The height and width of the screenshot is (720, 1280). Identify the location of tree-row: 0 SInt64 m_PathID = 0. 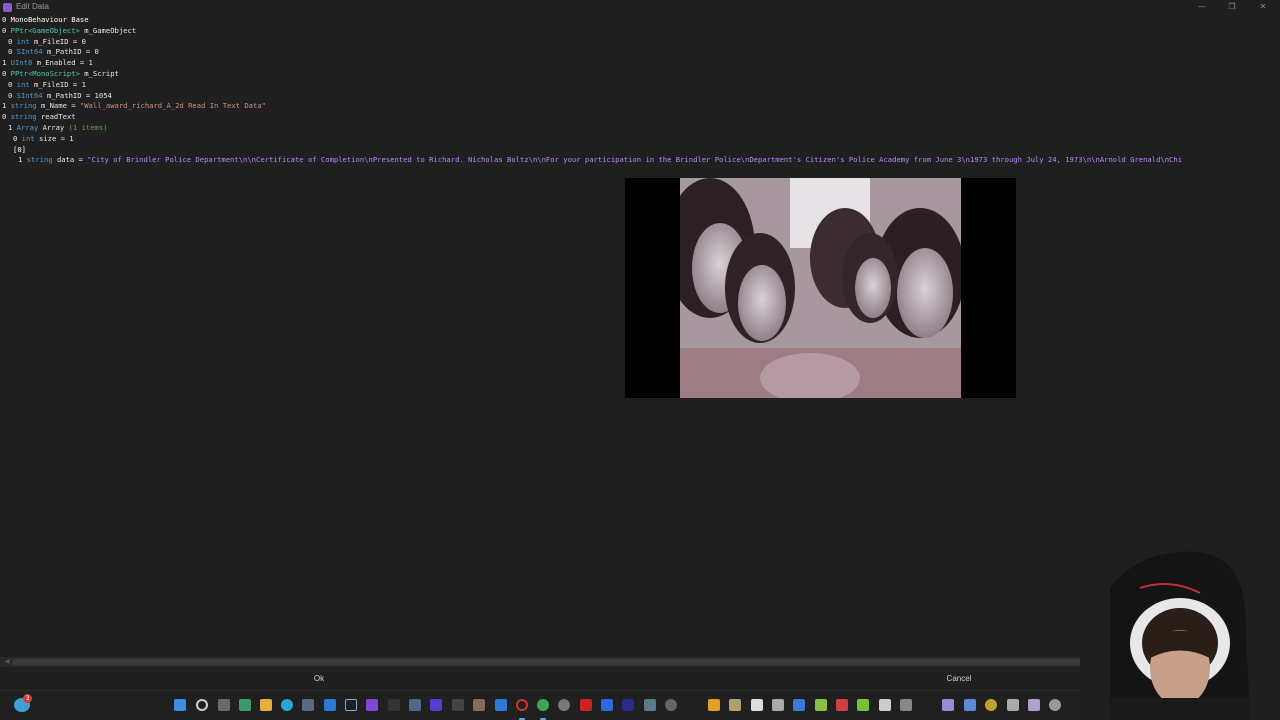
(640, 52).